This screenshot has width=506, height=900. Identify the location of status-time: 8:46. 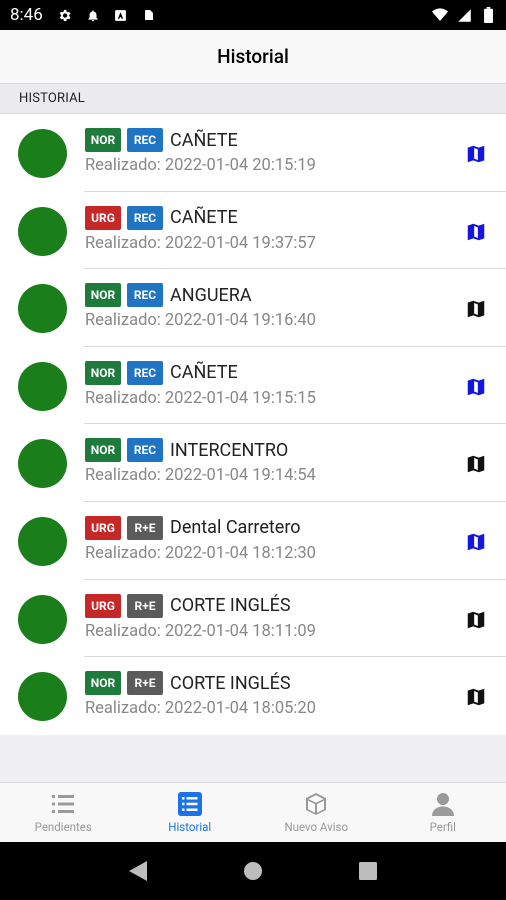
(26, 15).